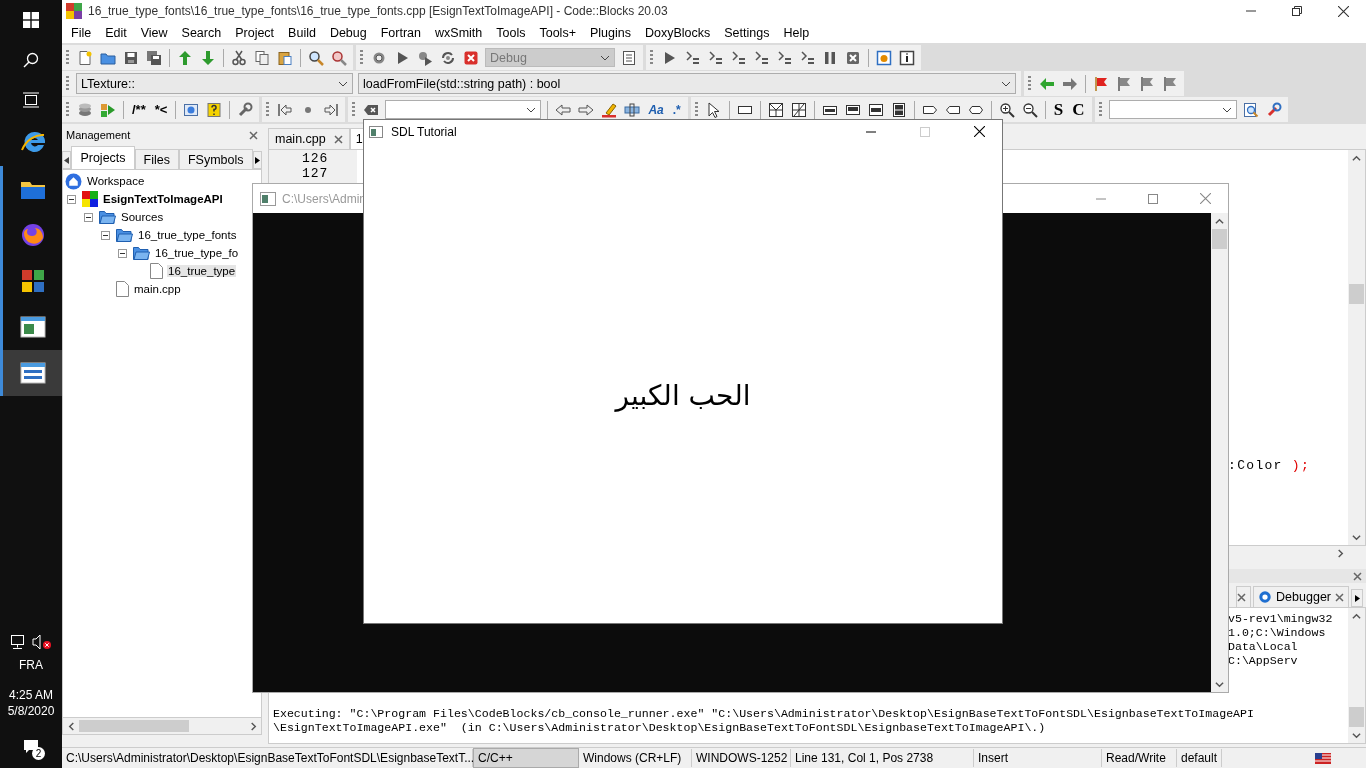 The width and height of the screenshot is (1366, 768). What do you see at coordinates (1277, 633) in the screenshot?
I see `log-line: 1.0;C:\Windows` at bounding box center [1277, 633].